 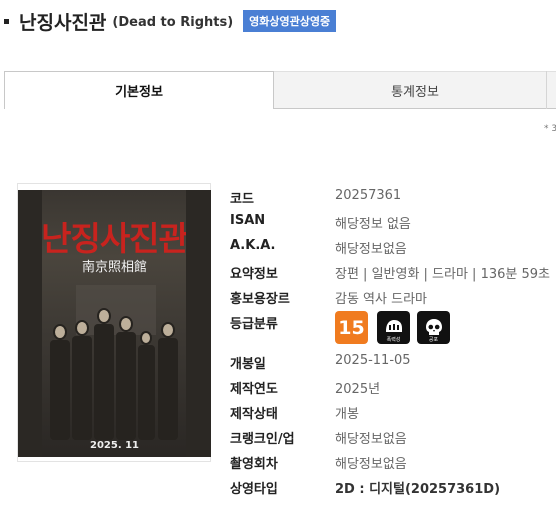 I want to click on field-label-rating: 등급분류, so click(x=254, y=324).